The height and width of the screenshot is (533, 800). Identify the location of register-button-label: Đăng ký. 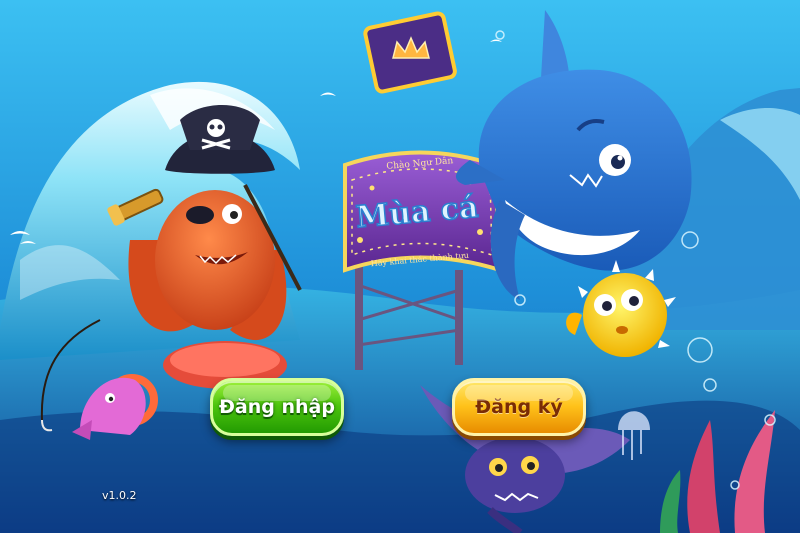
(519, 407).